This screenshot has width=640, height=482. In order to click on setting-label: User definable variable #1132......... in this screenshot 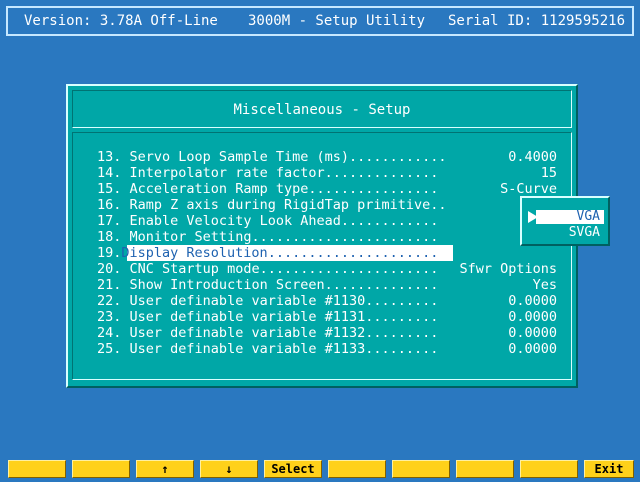, I will do `click(284, 333)`.